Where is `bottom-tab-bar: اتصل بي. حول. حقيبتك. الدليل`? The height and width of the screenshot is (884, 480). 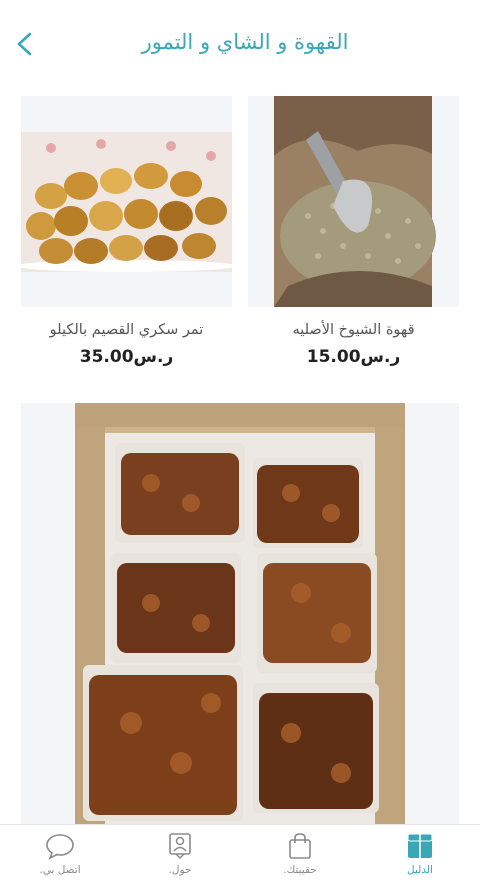
bottom-tab-bar: اتصل بي. حول. حقيبتك. الدليل is located at coordinates (240, 854).